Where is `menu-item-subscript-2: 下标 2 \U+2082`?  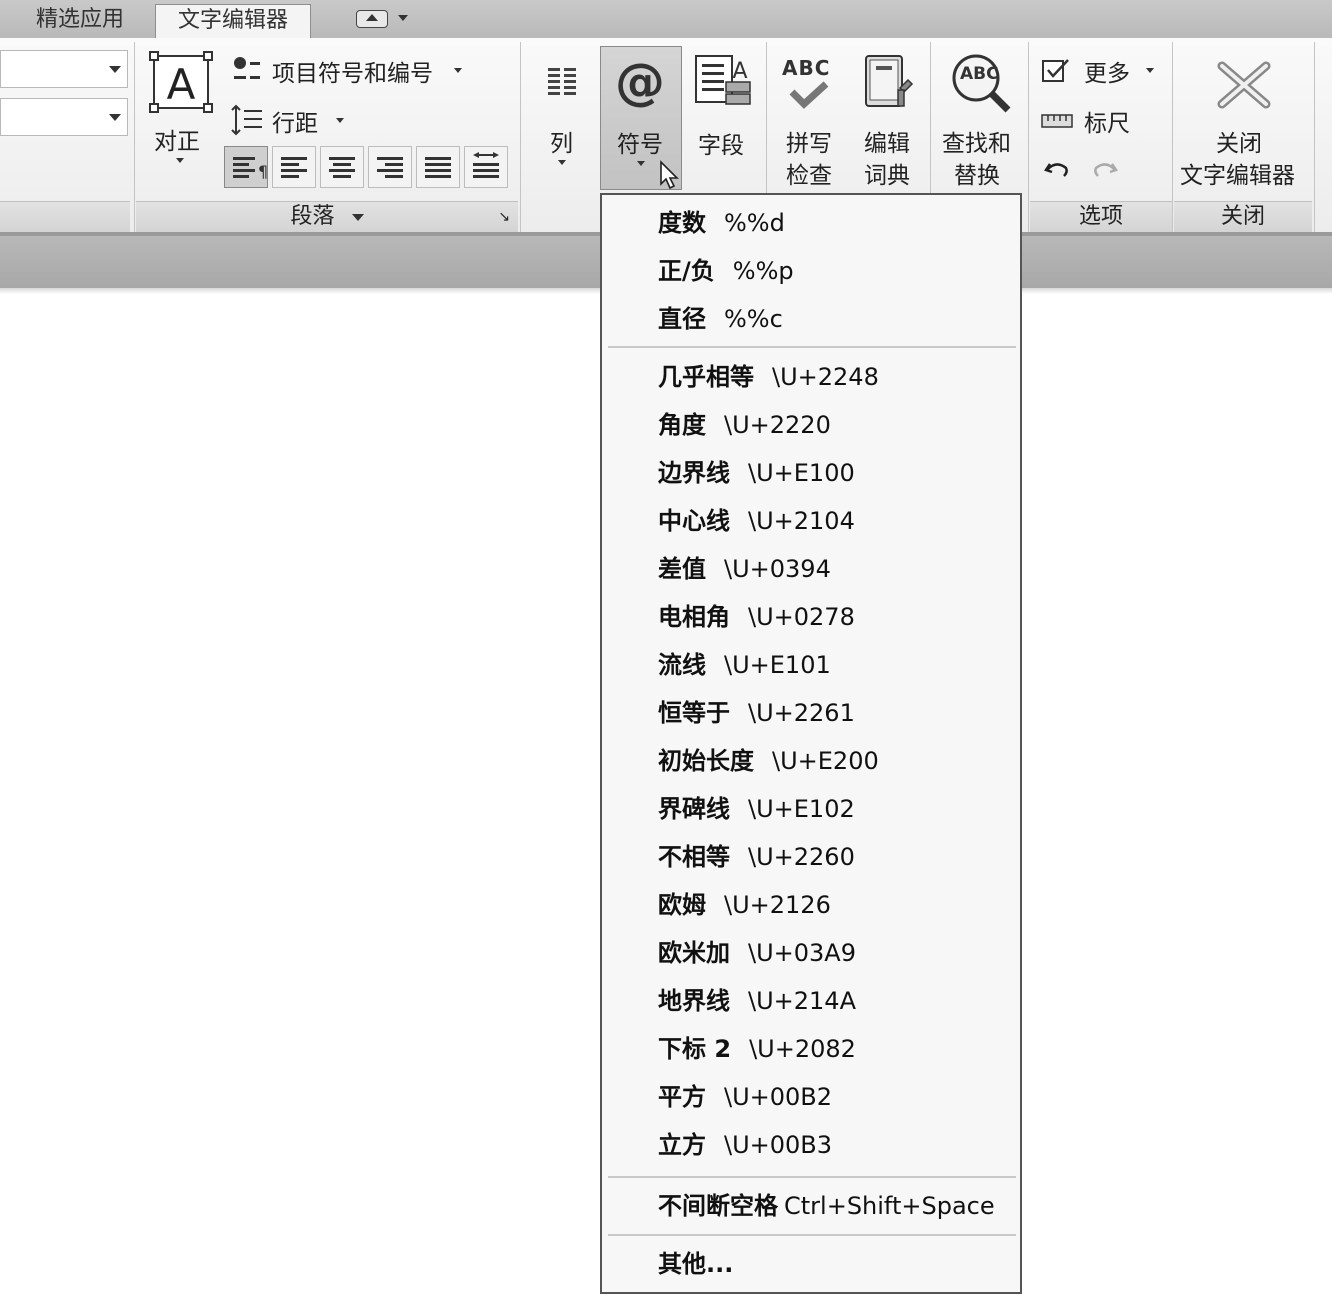
menu-item-subscript-2: 下标 2 \U+2082 is located at coordinates (757, 1049).